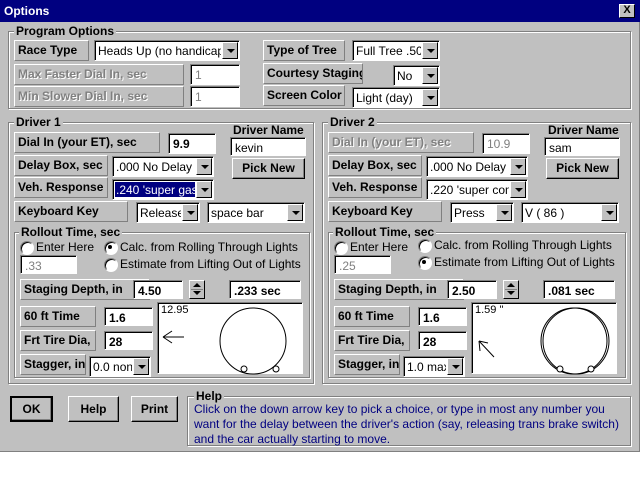 Image resolution: width=640 pixels, height=480 pixels. What do you see at coordinates (579, 289) in the screenshot?
I see `driver2-staging-sec: .081 sec` at bounding box center [579, 289].